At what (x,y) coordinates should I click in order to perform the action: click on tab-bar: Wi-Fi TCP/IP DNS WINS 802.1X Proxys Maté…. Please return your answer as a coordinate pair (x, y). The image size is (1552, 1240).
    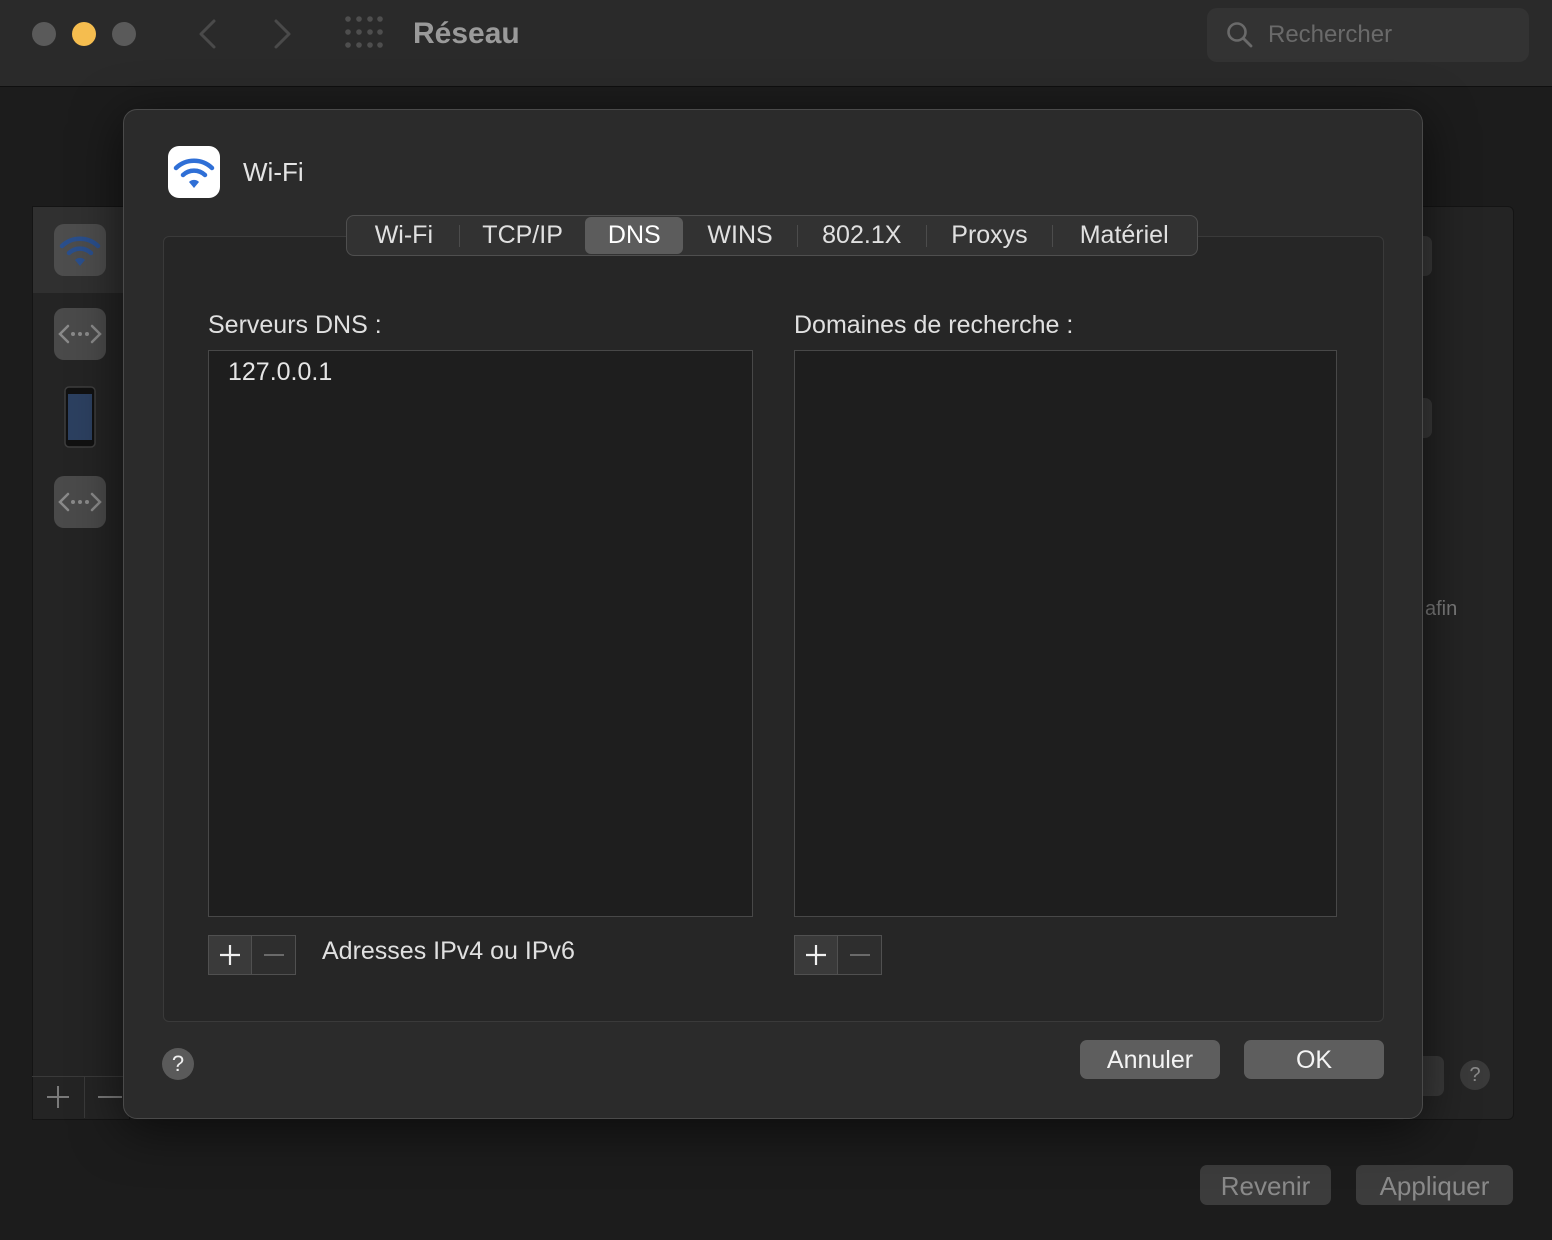
    Looking at the image, I should click on (772, 235).